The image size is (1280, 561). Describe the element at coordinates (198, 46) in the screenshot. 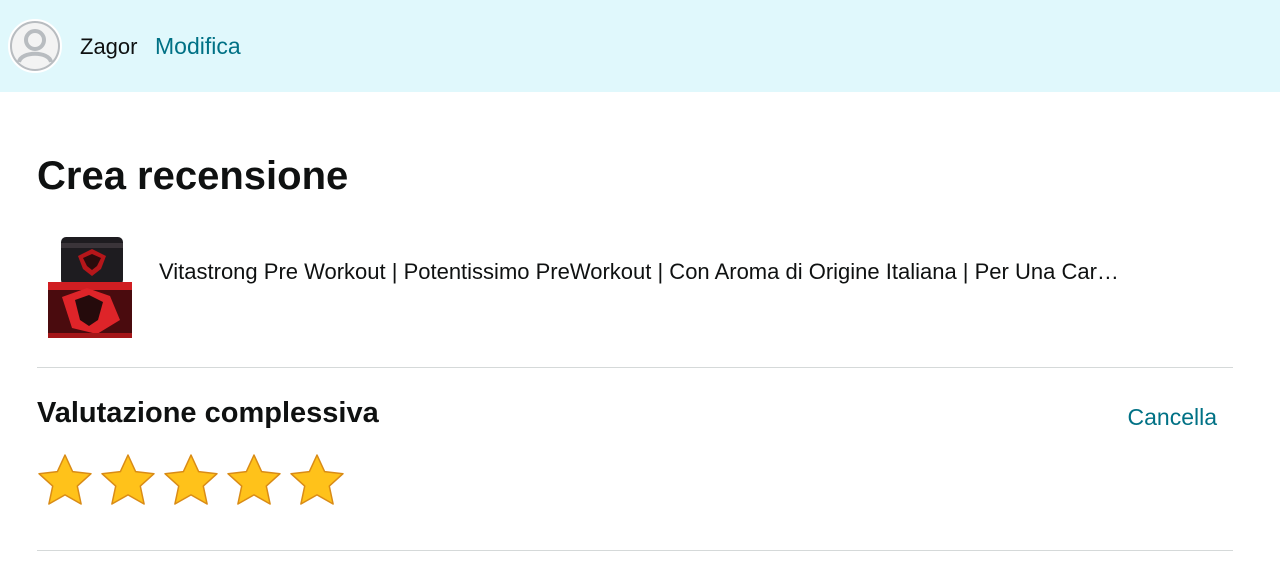

I see `edit-profile-link: Modifica` at that location.